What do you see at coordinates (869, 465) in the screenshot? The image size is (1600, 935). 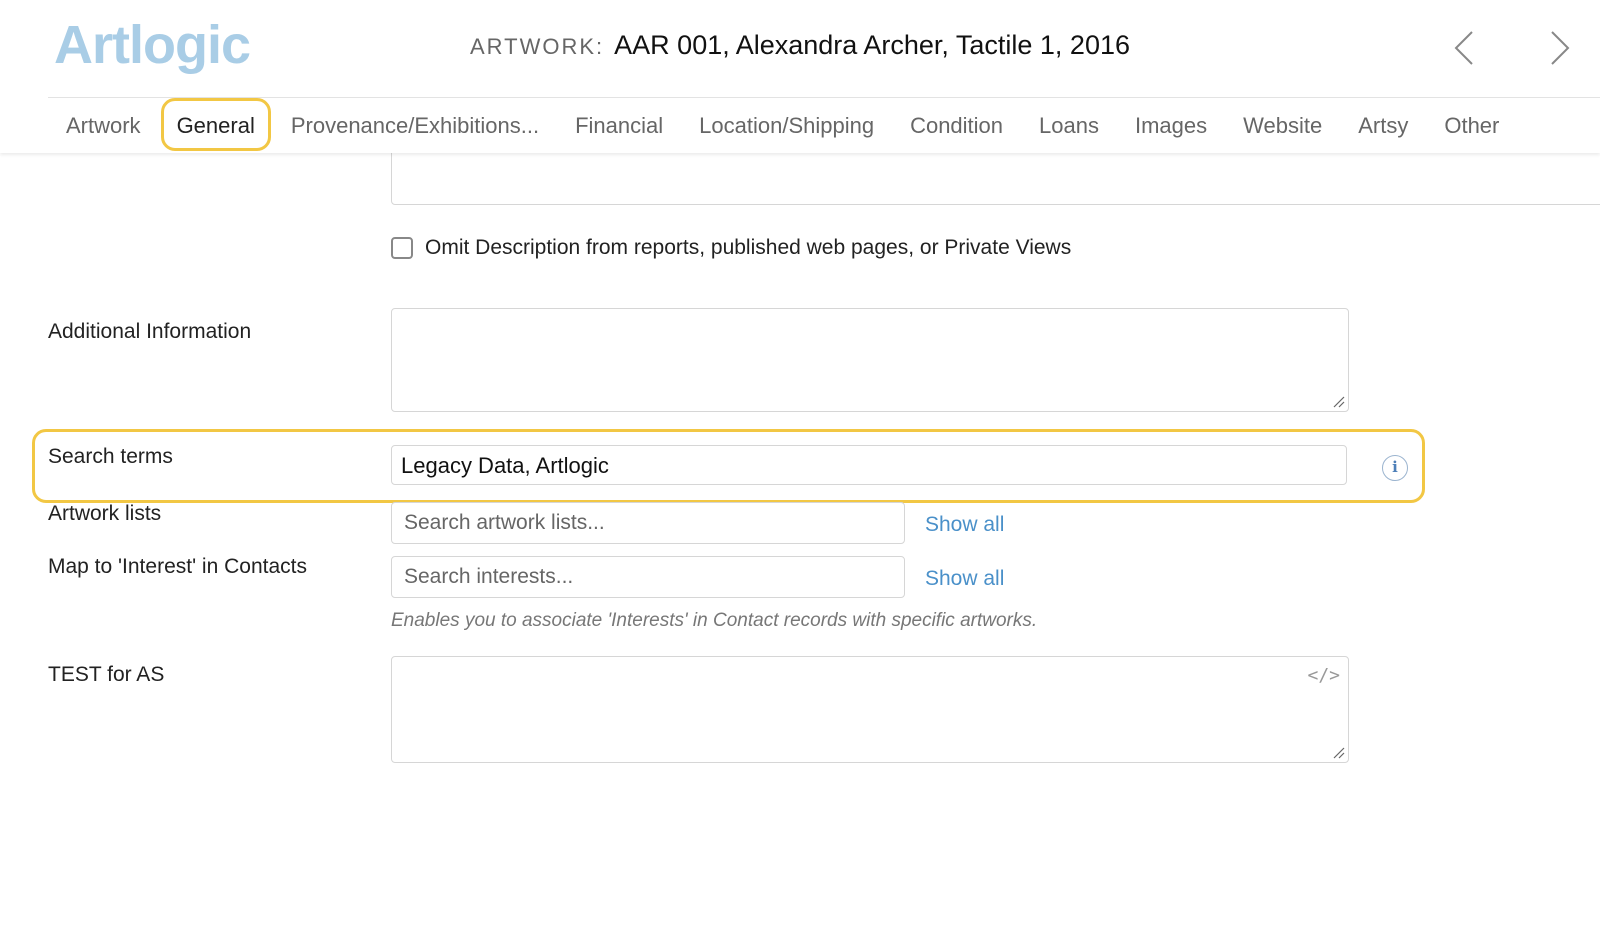 I see `search-terms-input: Legacy Data, Artlogic` at bounding box center [869, 465].